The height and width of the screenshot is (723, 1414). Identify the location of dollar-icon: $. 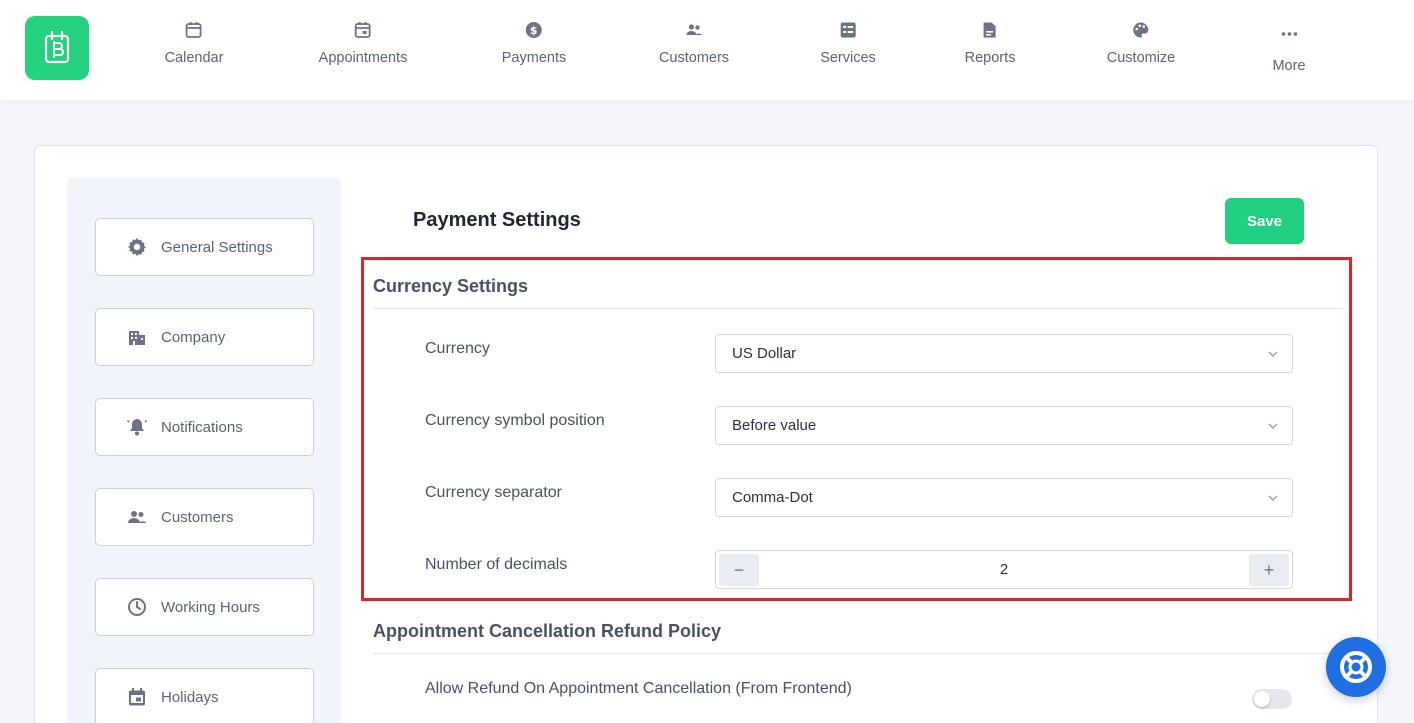
(534, 30).